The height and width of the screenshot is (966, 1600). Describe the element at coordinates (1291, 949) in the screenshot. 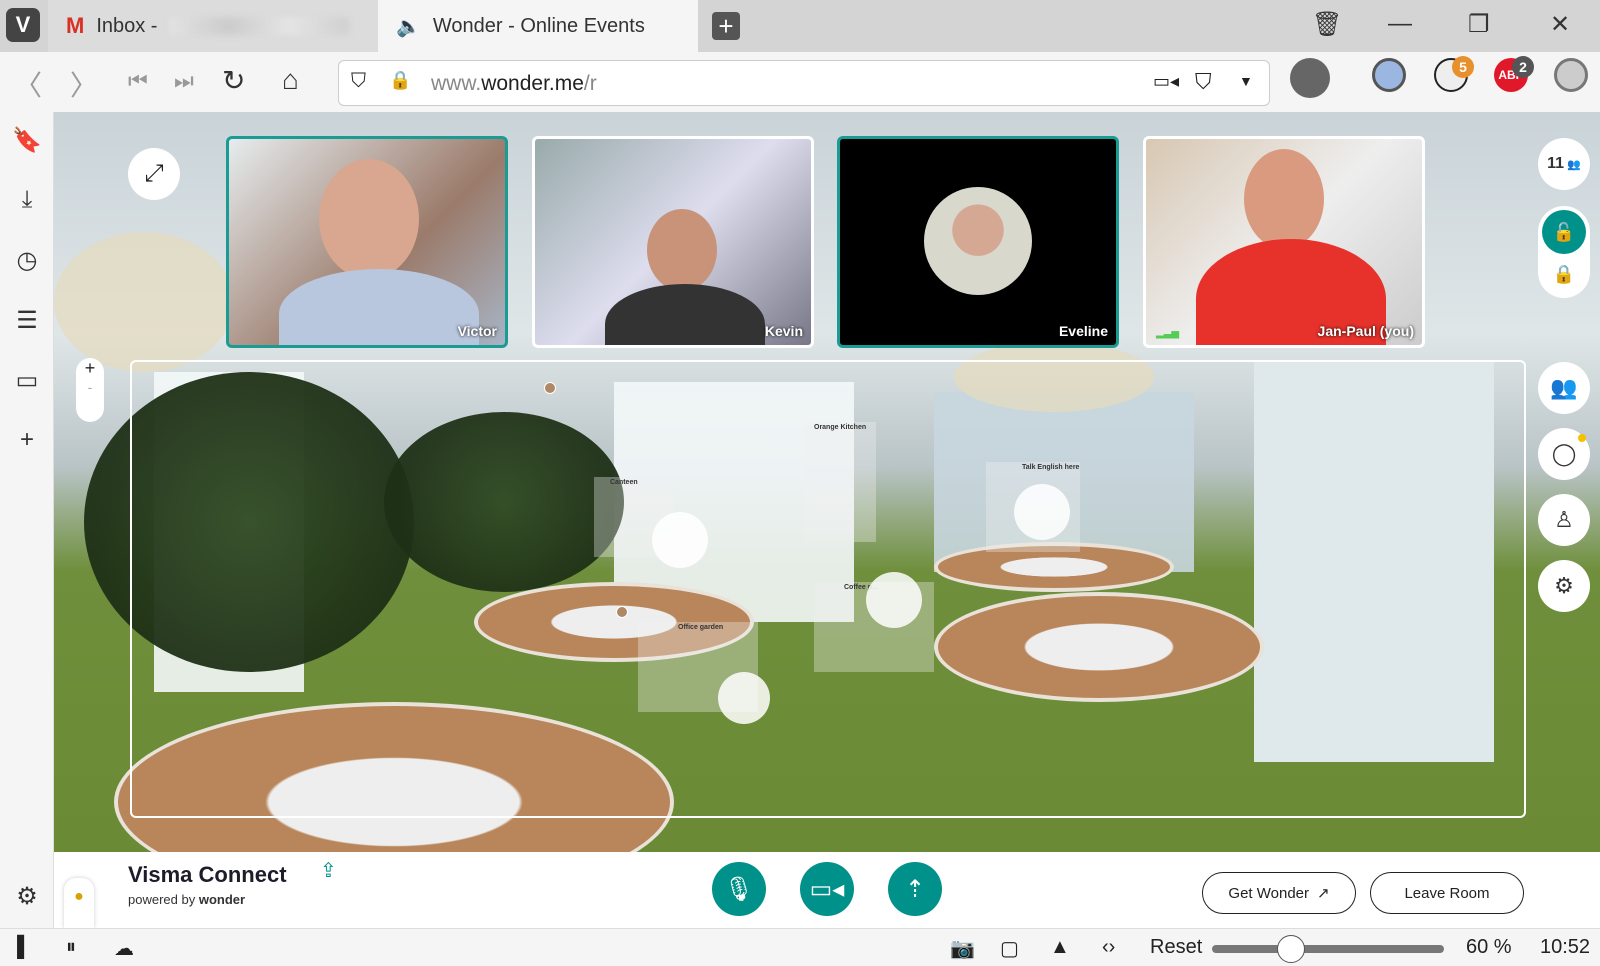

I see `zoom-slider-handle` at that location.